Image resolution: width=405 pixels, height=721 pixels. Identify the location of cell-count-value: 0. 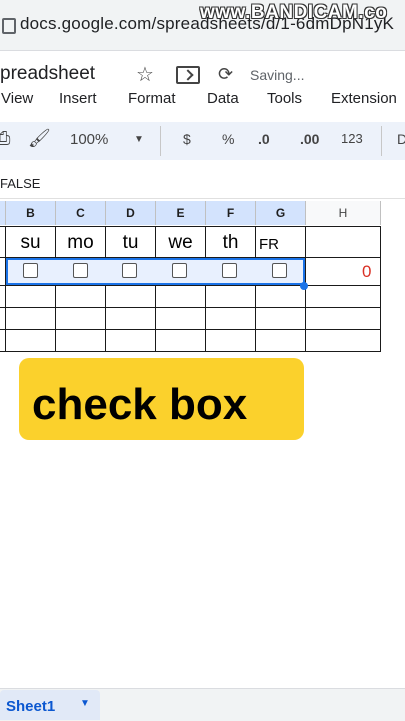
(366, 272).